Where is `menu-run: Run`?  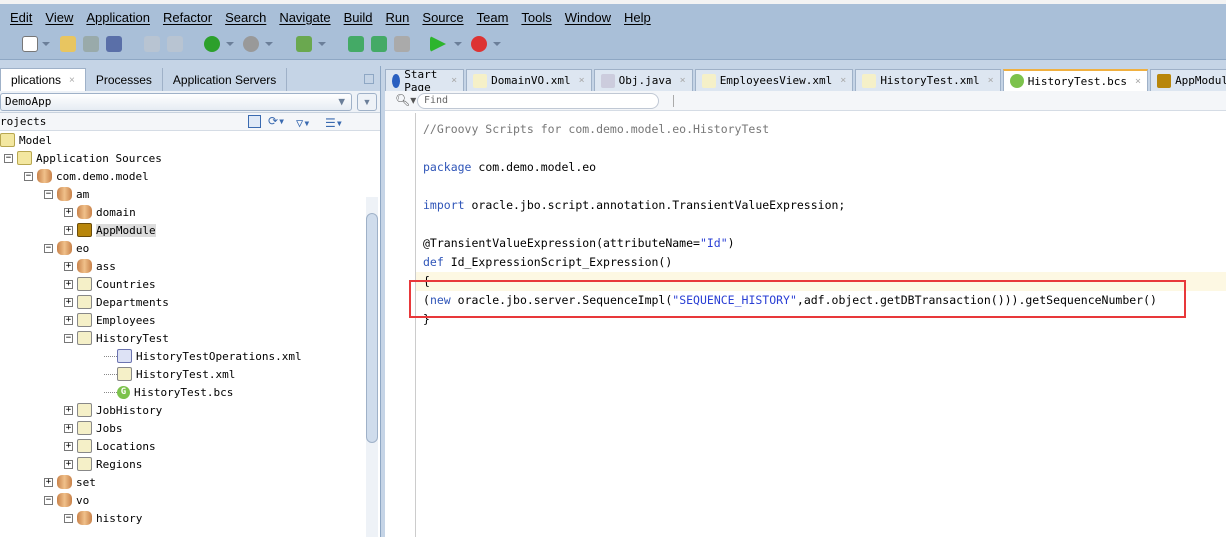
menu-run: Run is located at coordinates (398, 17).